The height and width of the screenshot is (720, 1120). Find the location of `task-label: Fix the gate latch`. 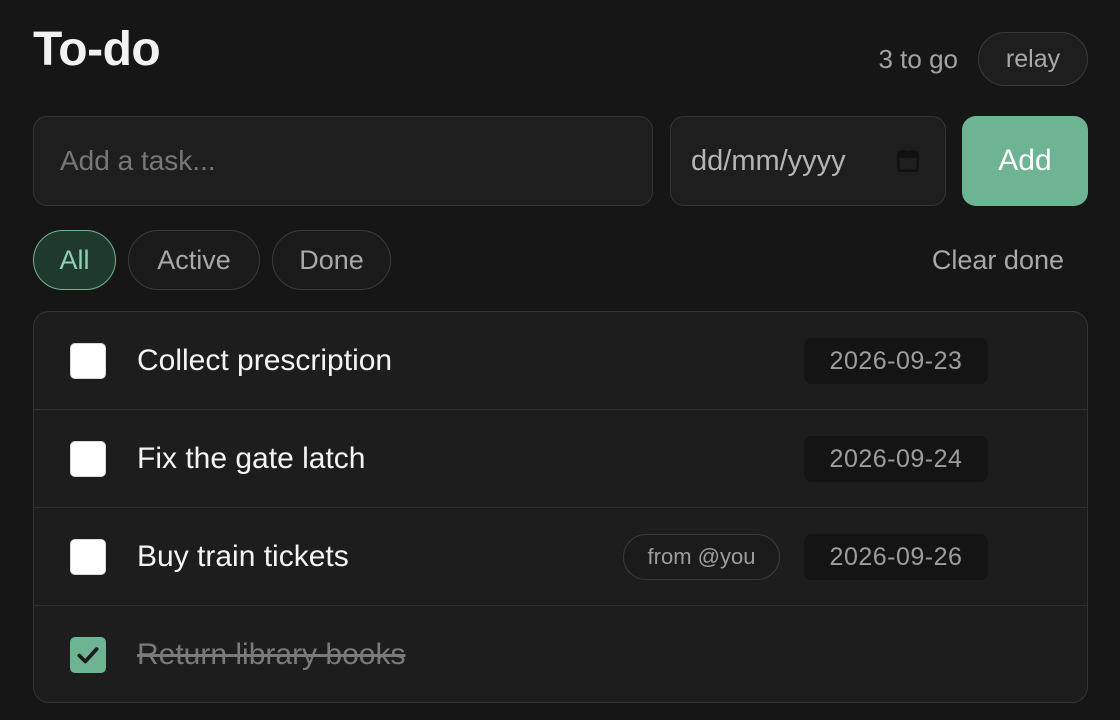

task-label: Fix the gate latch is located at coordinates (251, 459).